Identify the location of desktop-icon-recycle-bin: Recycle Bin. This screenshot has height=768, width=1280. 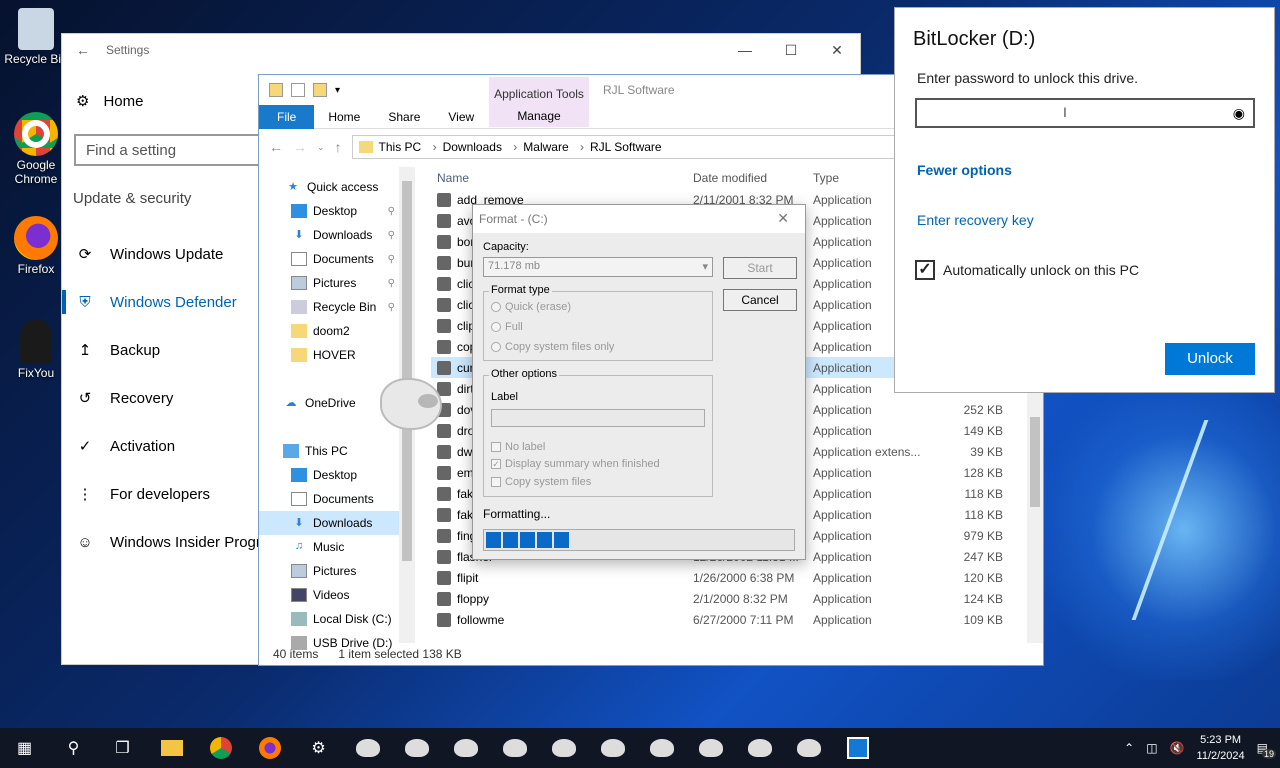
(36, 37).